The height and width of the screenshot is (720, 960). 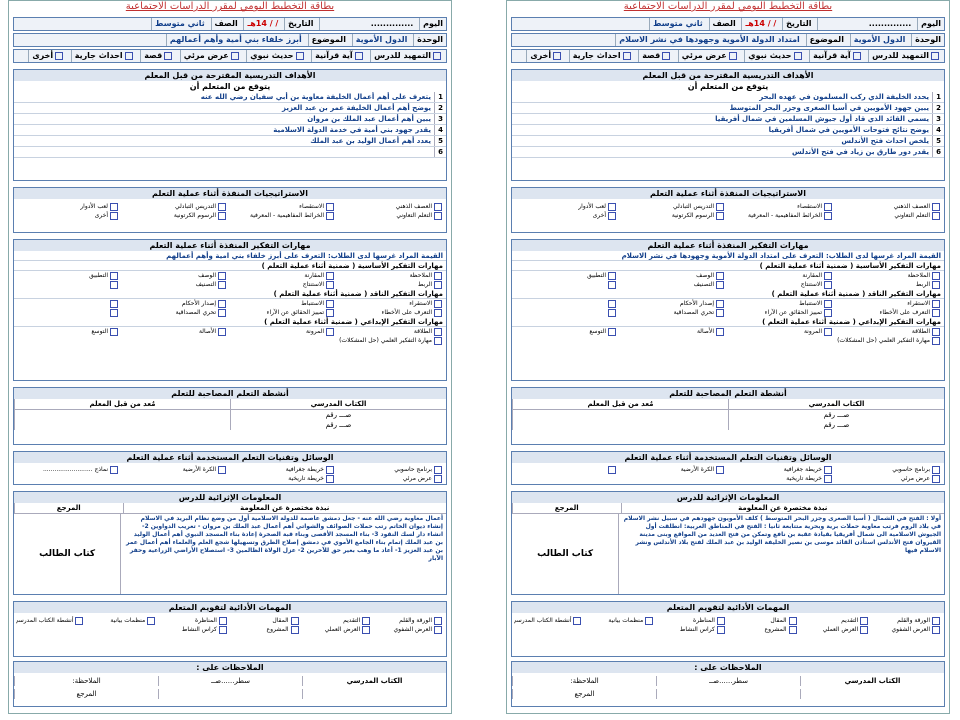 What do you see at coordinates (693, 629) in the screenshot?
I see `task-option: كراس النشاط` at bounding box center [693, 629].